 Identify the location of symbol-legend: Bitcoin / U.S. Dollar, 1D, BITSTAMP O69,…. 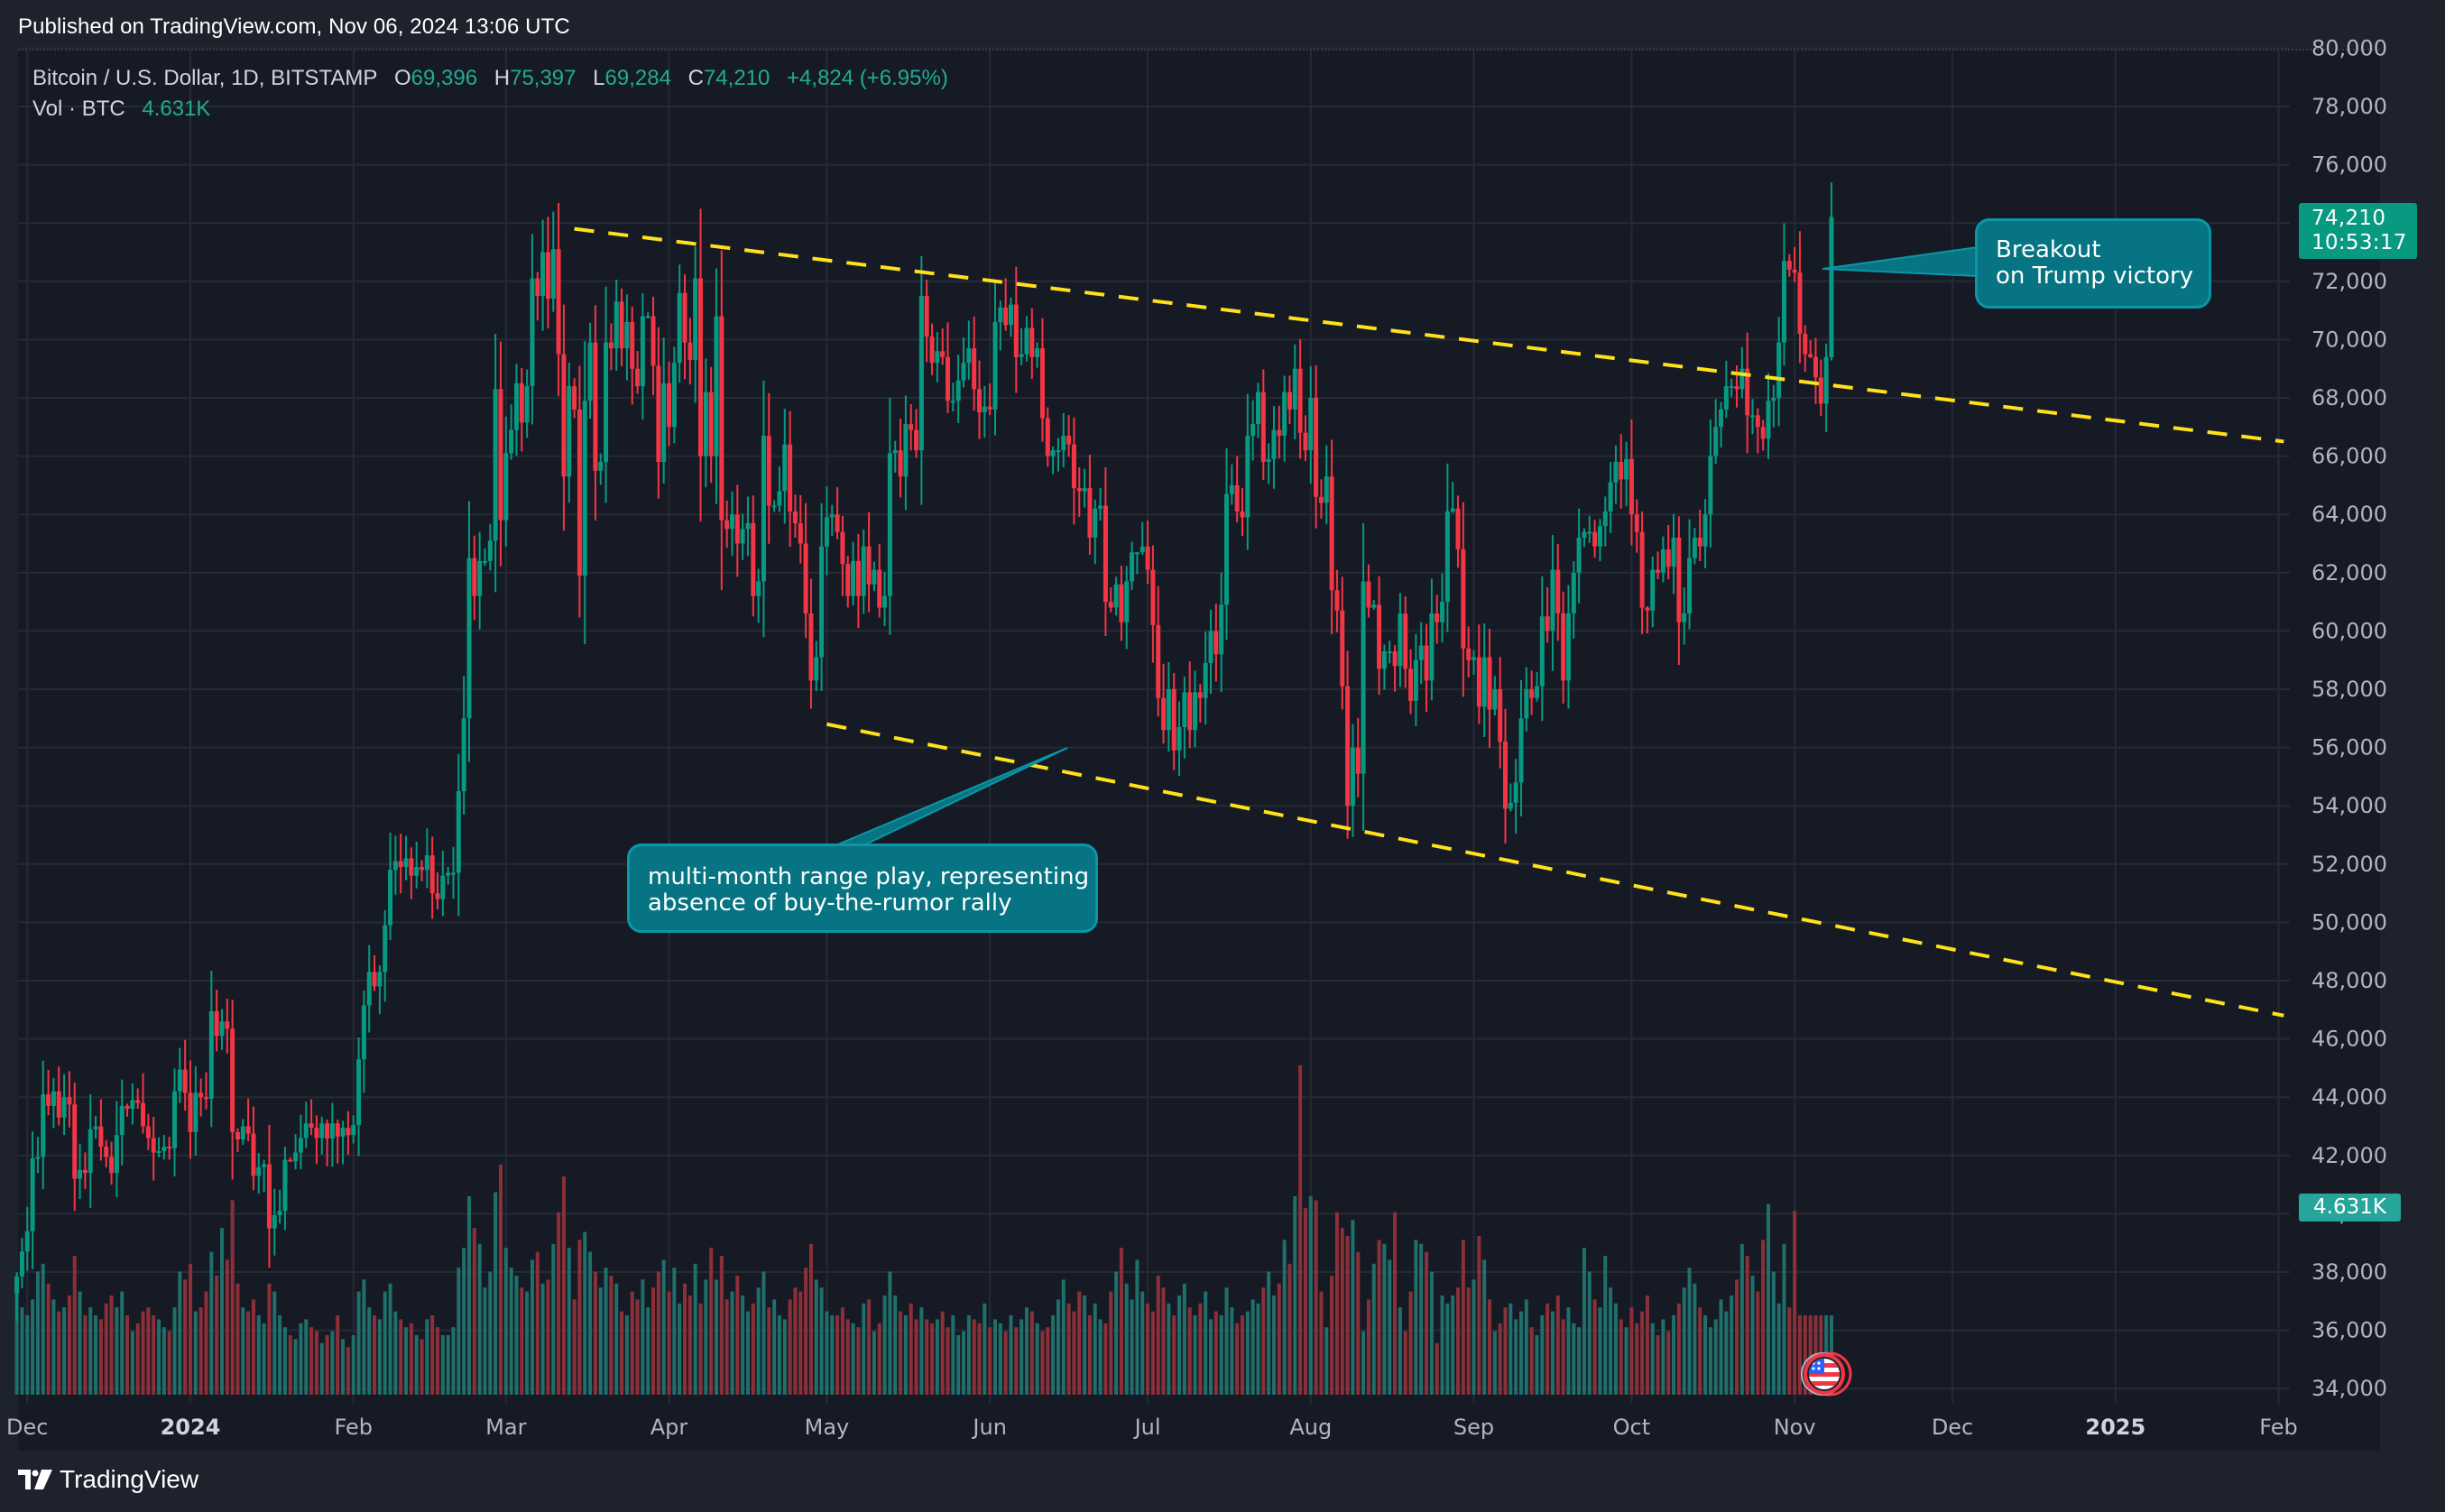
(490, 93).